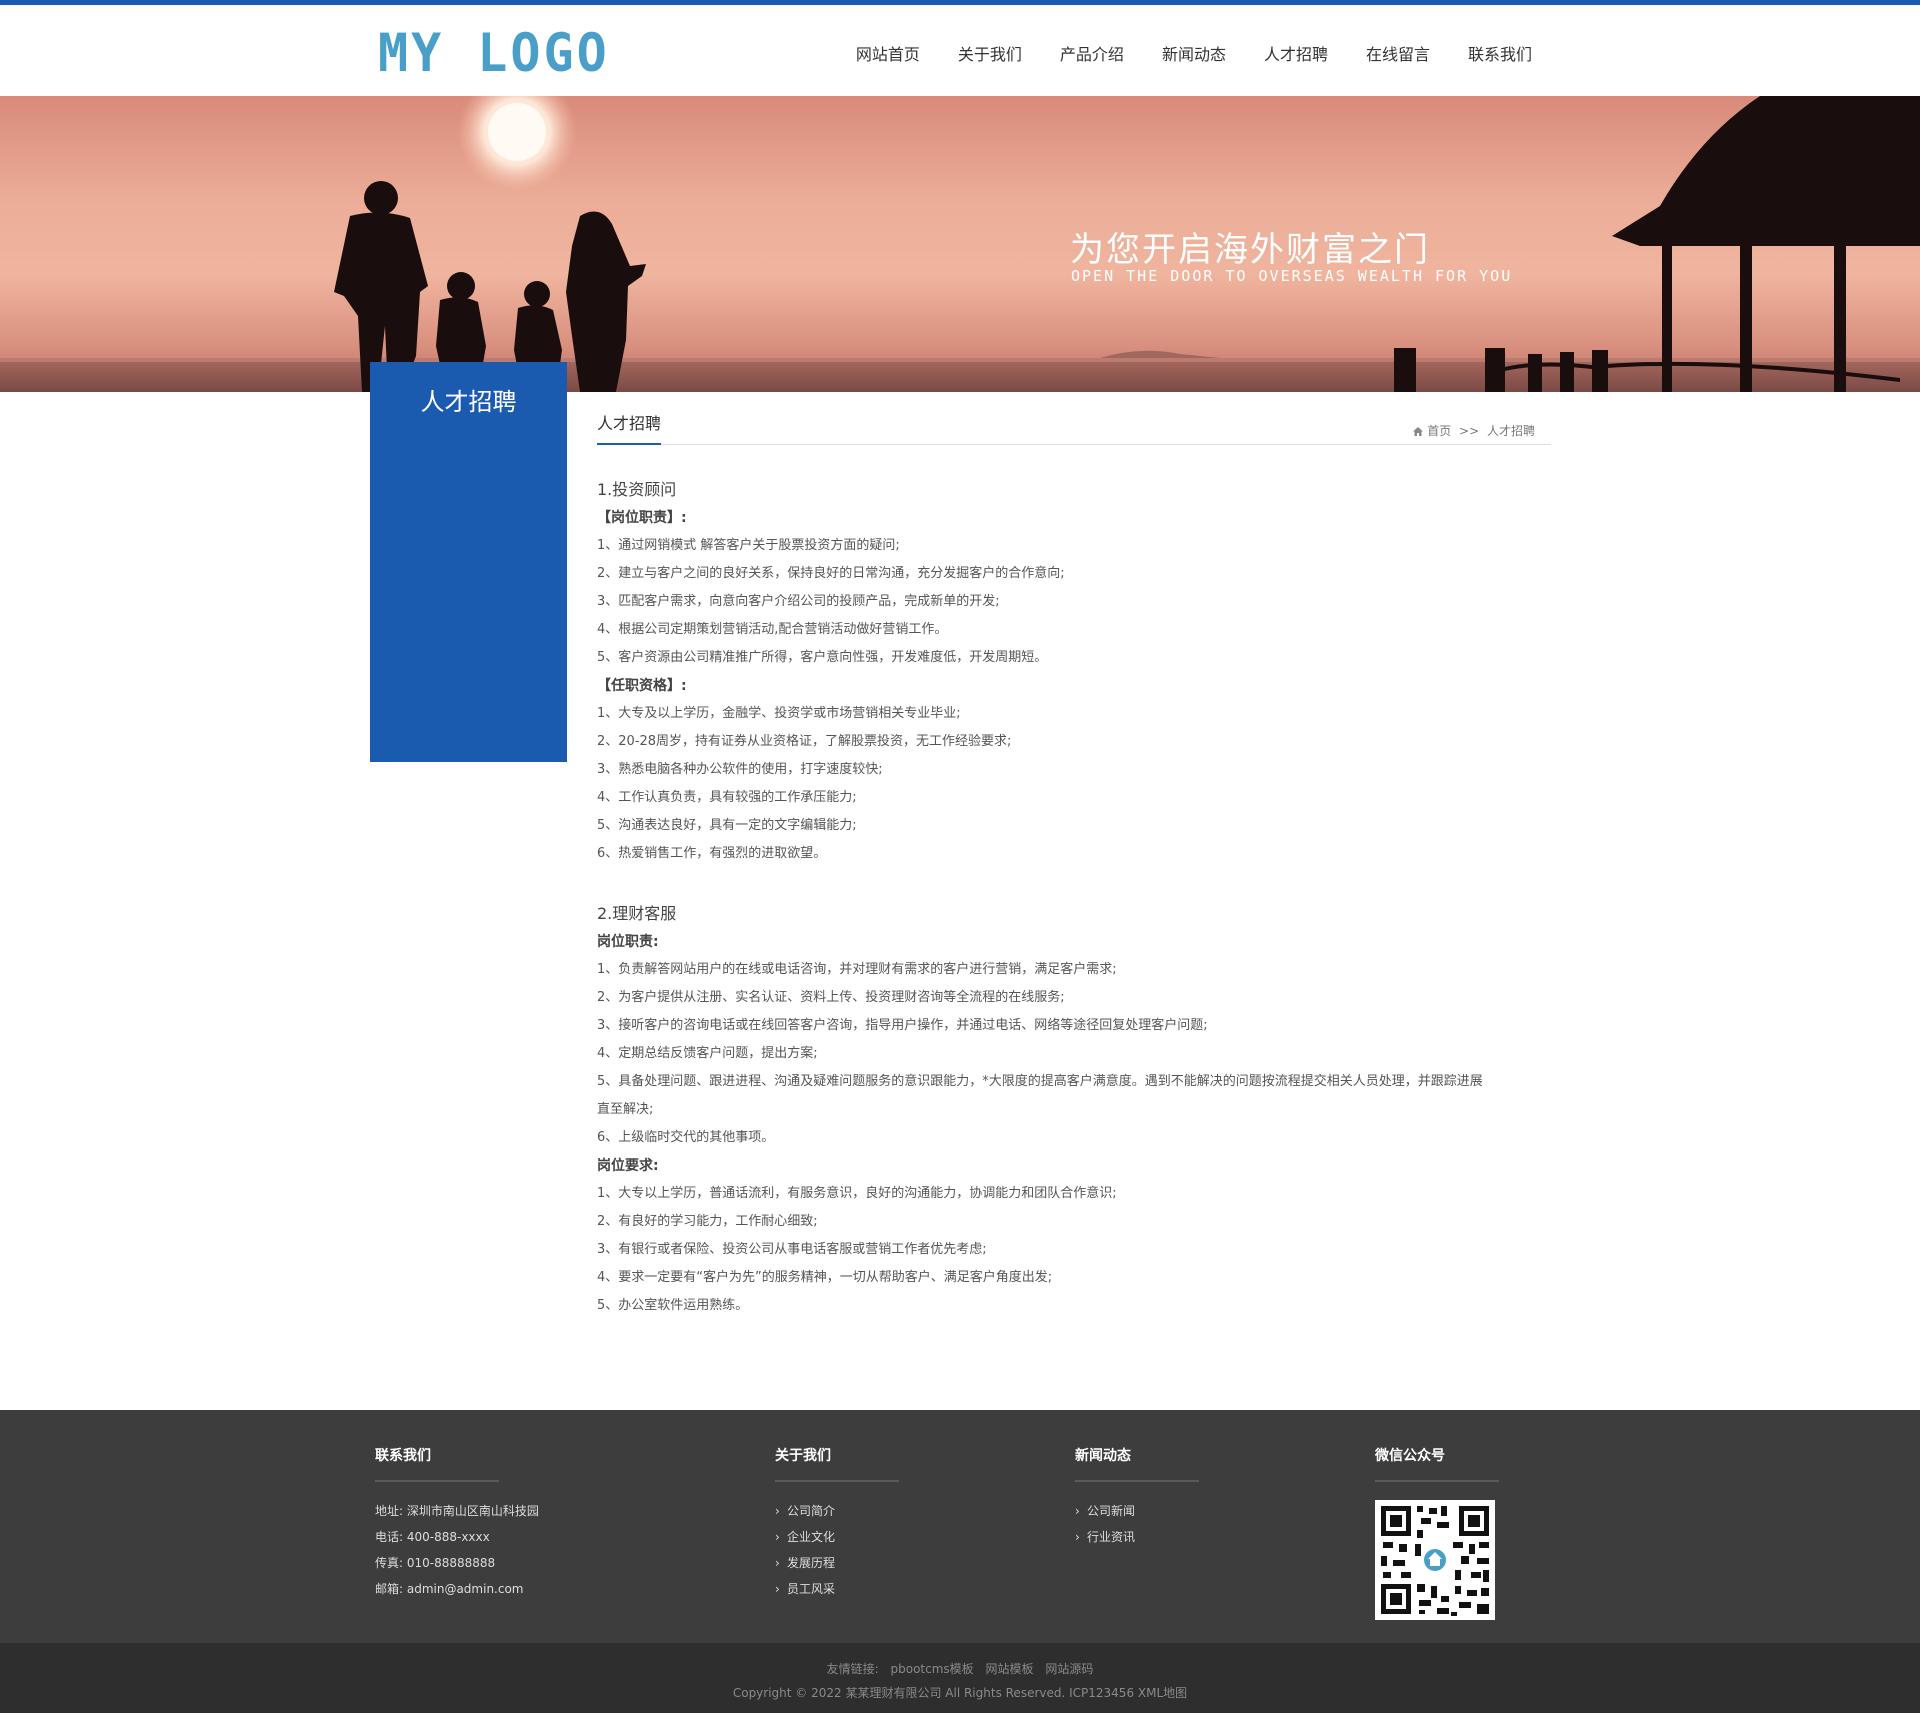  Describe the element at coordinates (625, 1109) in the screenshot. I see `list-item: 直至解决;` at that location.